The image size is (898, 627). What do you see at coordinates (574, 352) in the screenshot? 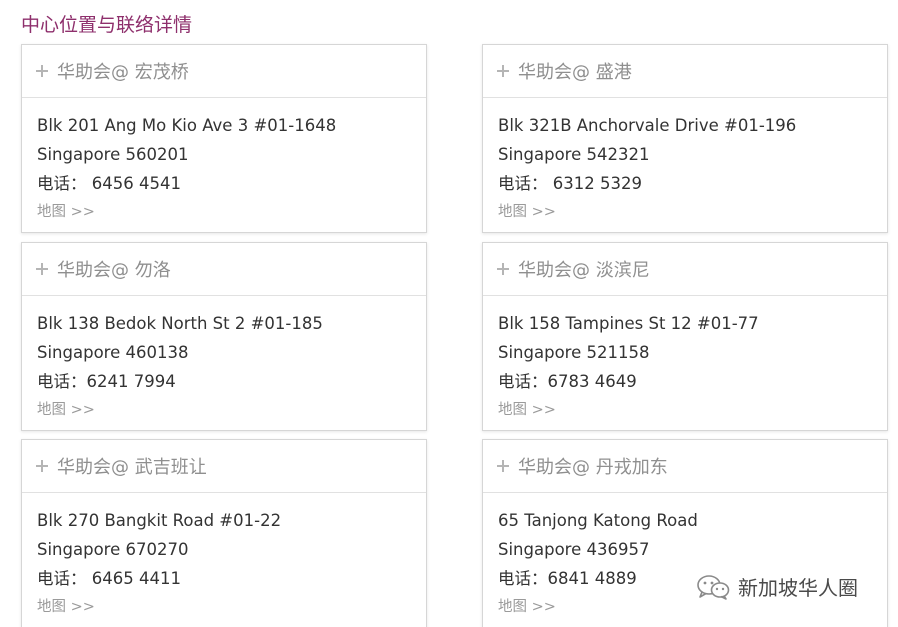
I see `postal-line: Singapore 521158` at bounding box center [574, 352].